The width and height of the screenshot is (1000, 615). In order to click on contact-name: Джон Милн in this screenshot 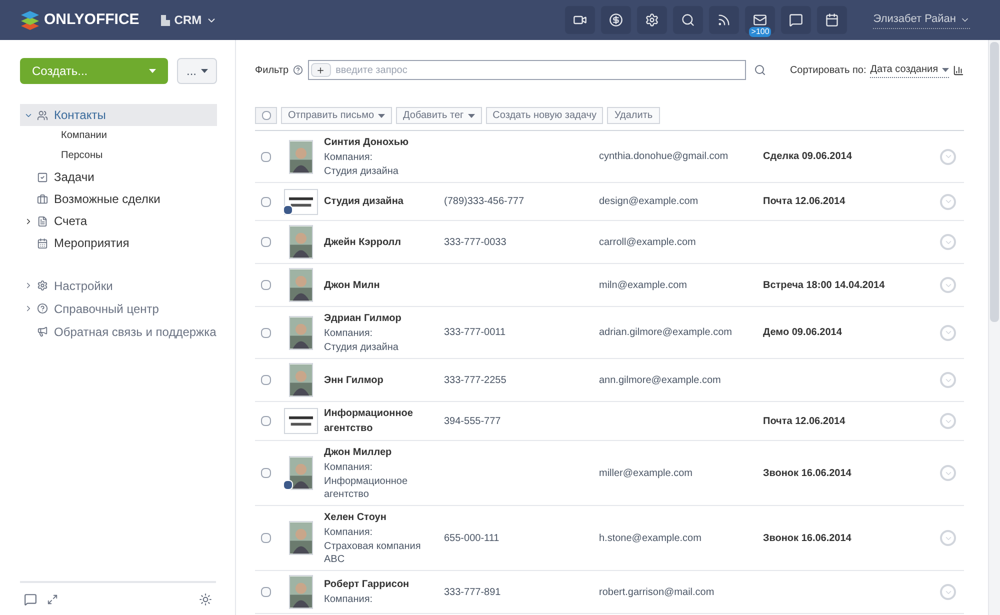, I will do `click(384, 285)`.